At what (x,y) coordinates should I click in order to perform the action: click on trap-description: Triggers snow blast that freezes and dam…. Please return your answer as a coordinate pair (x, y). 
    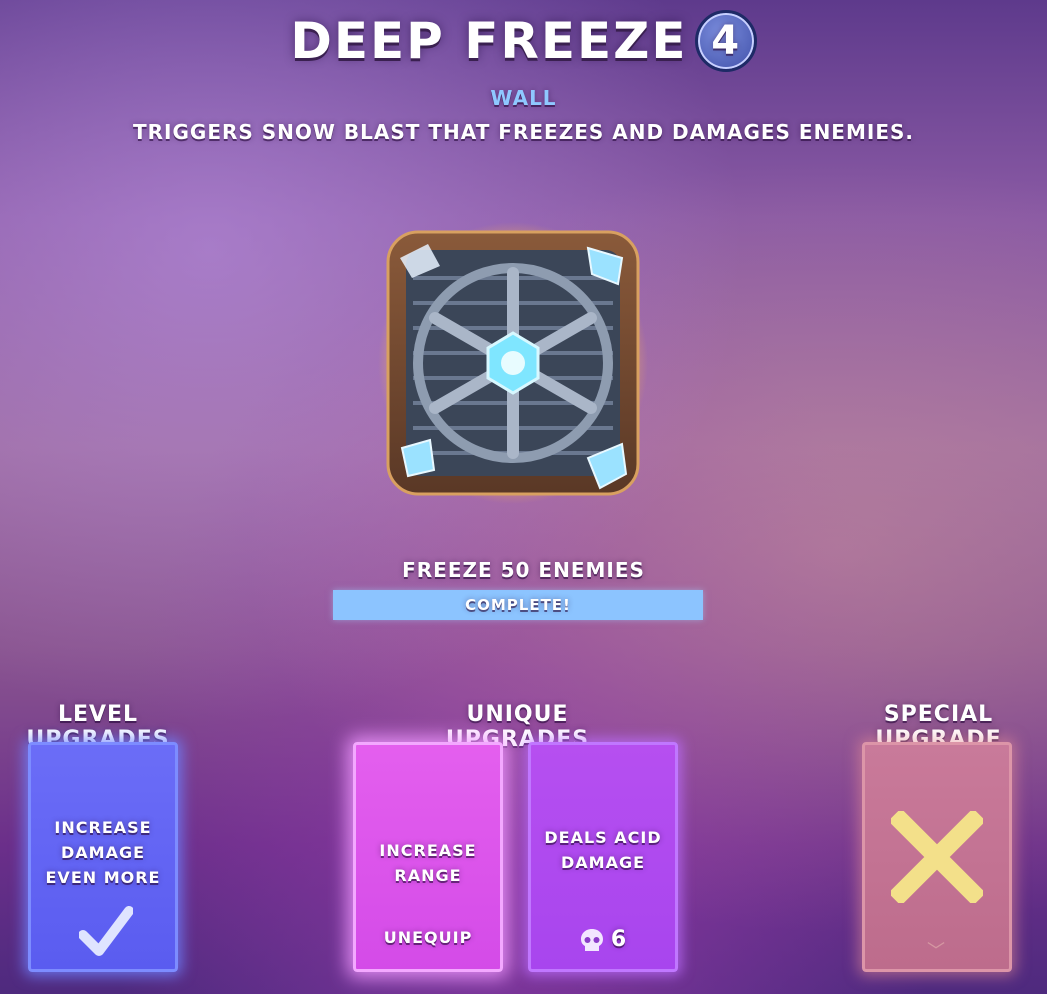
    Looking at the image, I should click on (523, 132).